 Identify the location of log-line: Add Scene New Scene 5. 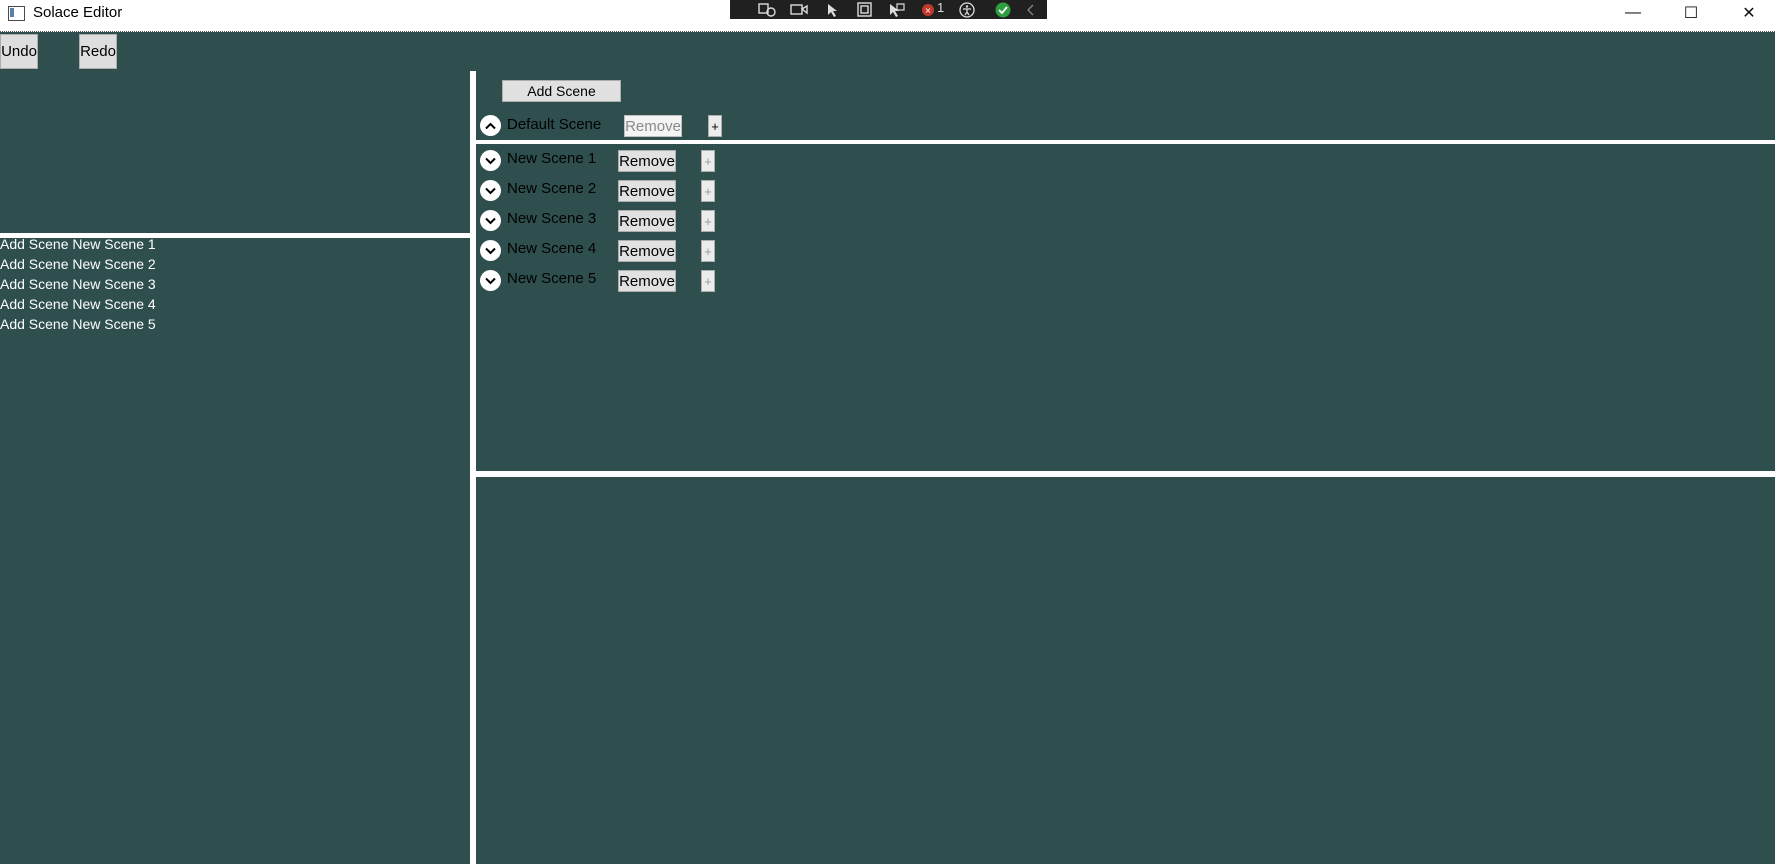
(78, 324).